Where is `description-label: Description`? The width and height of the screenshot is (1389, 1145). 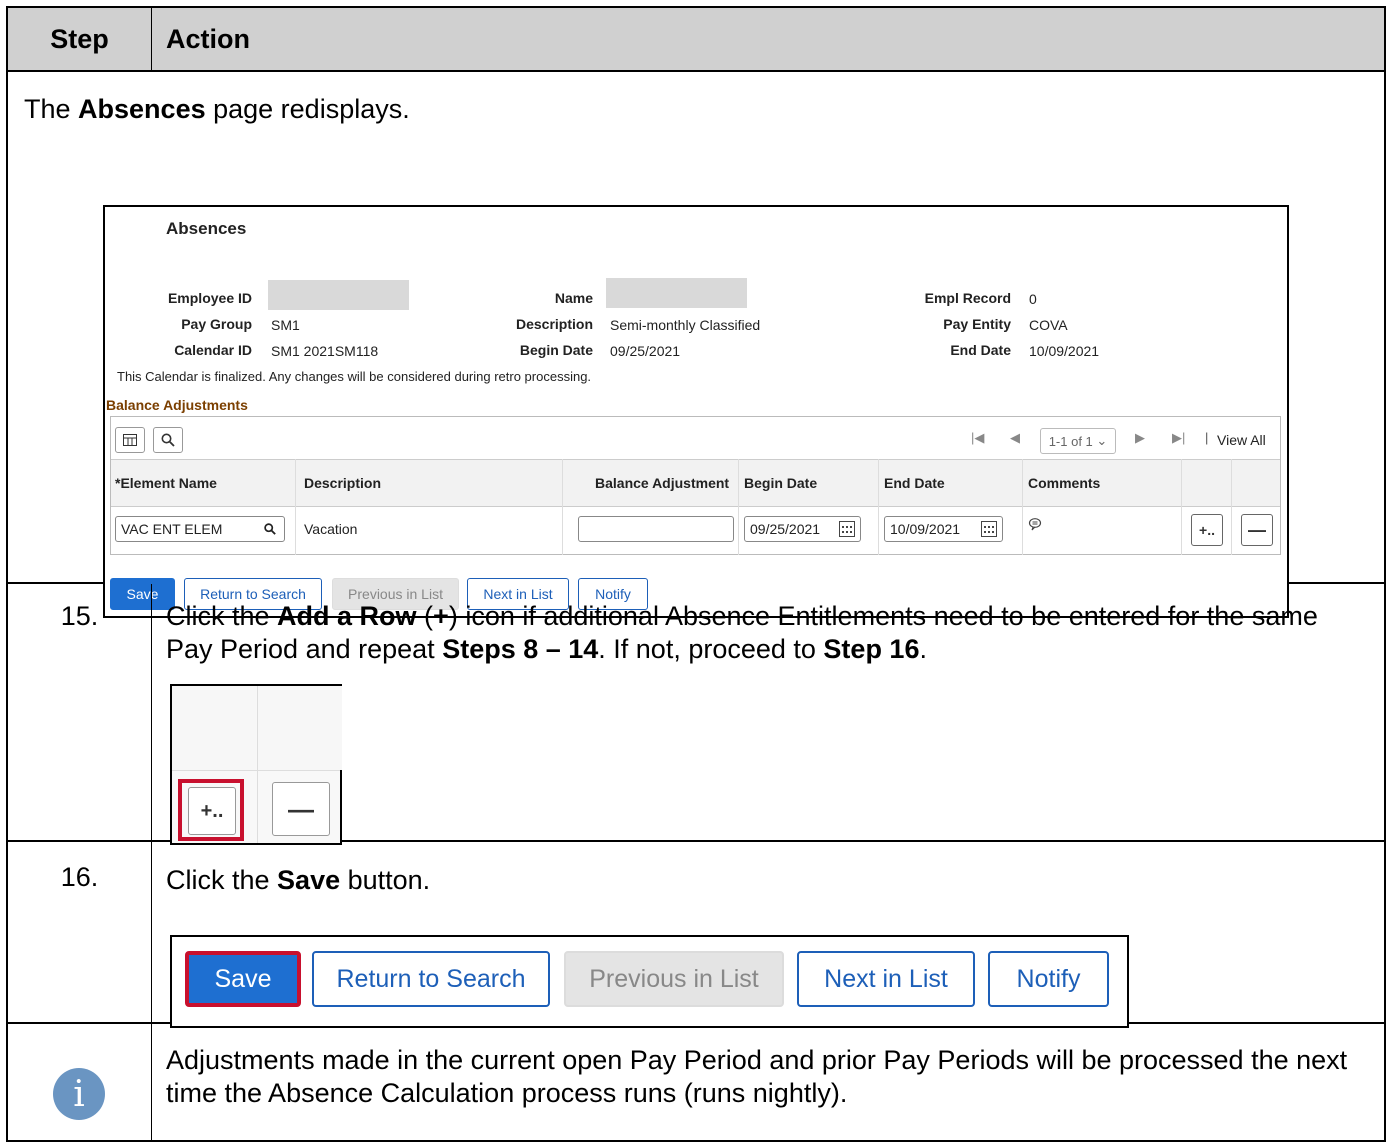
description-label: Description is located at coordinates (554, 324).